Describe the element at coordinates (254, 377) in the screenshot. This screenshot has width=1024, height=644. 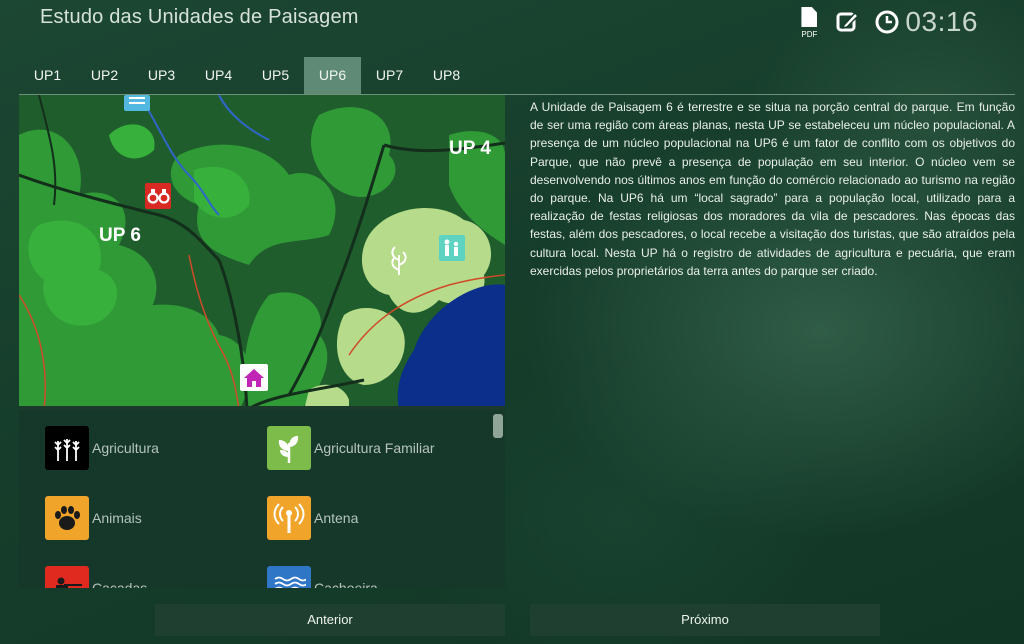
I see `house-icon` at that location.